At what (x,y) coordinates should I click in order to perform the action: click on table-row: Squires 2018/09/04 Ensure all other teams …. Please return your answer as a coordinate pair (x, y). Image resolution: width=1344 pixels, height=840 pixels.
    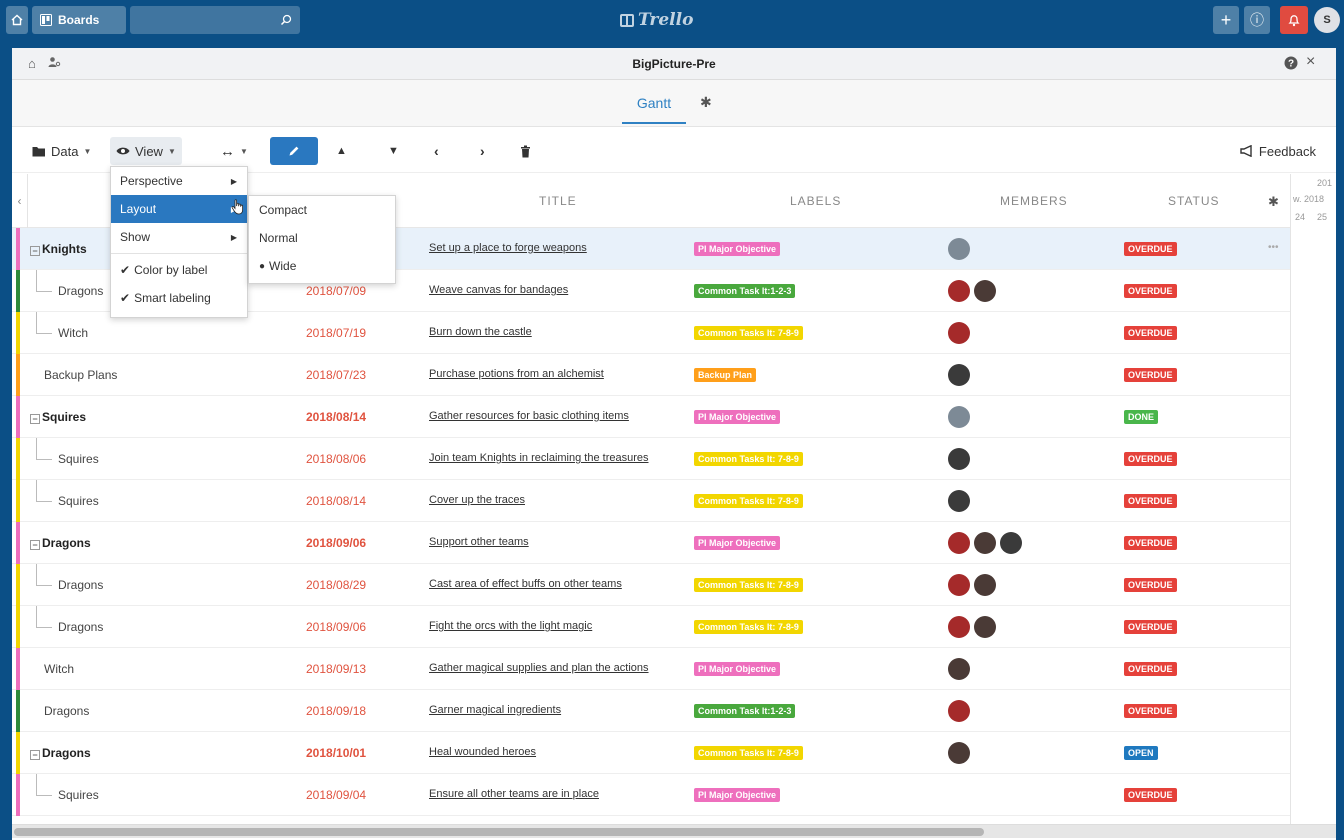
    Looking at the image, I should click on (652, 795).